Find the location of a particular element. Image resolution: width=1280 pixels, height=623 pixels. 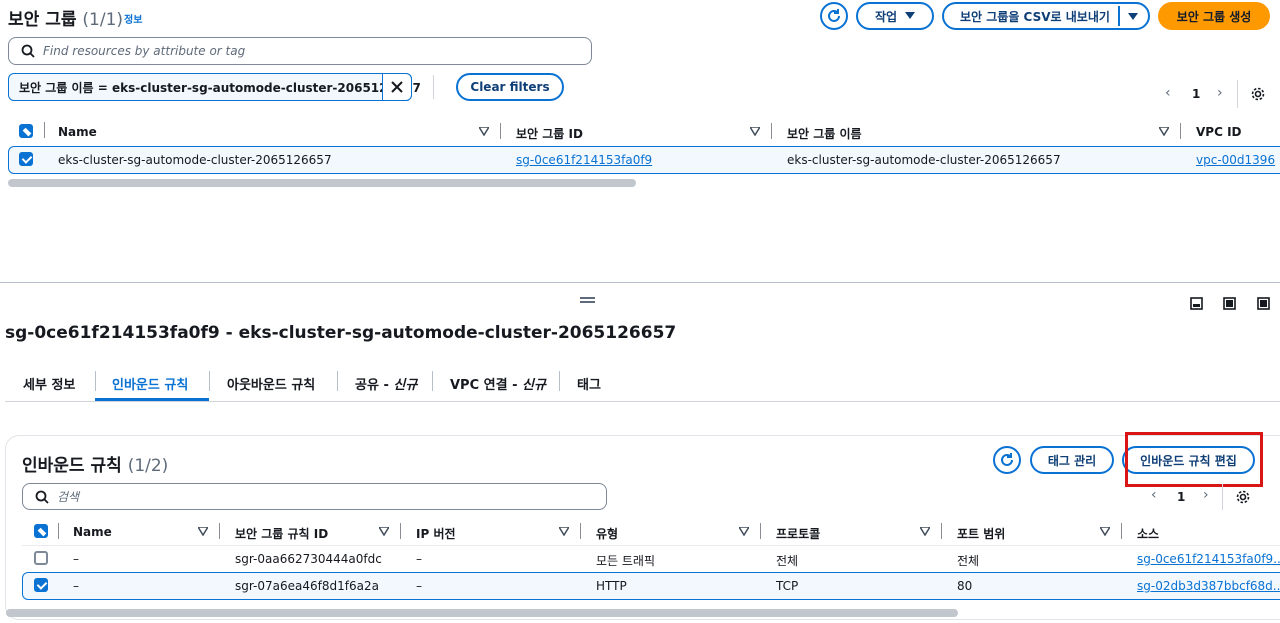

row-protocol: 전체 is located at coordinates (787, 561).